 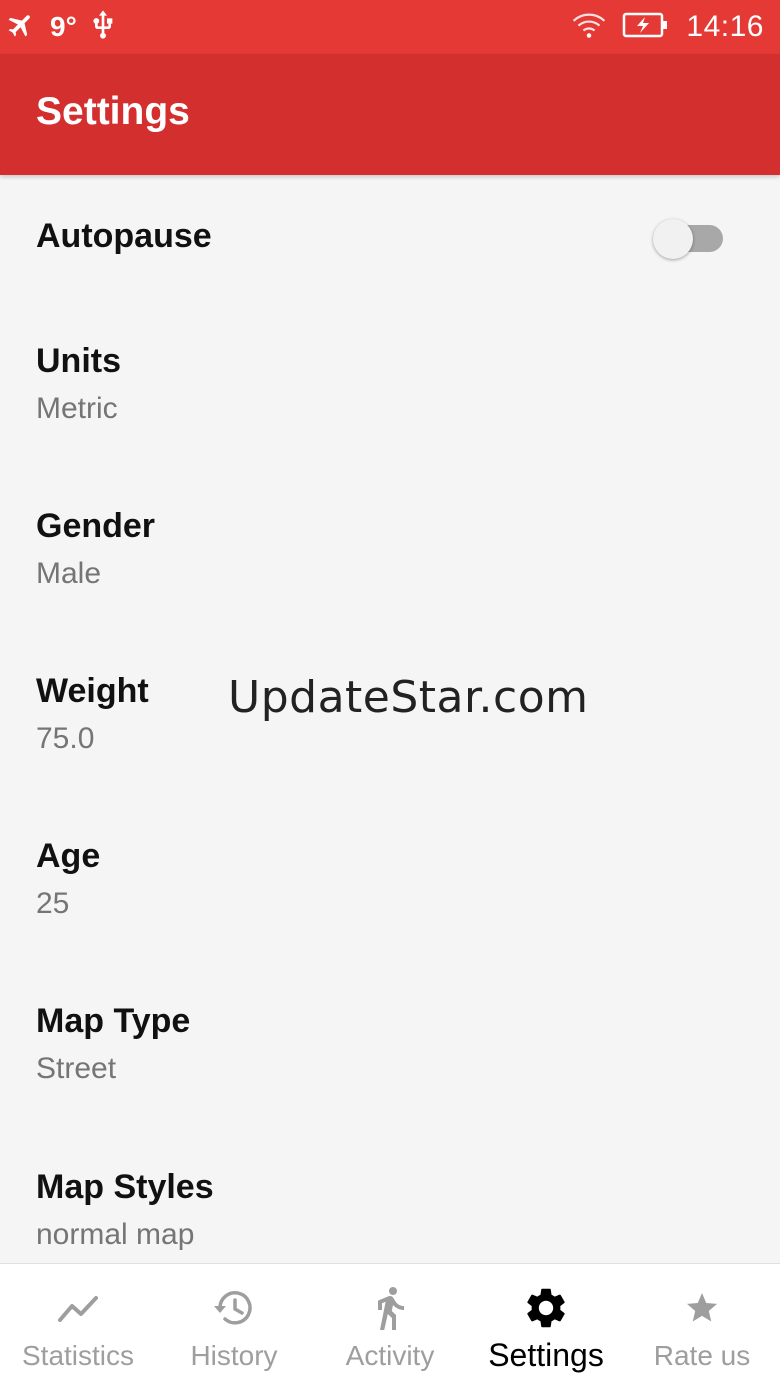 I want to click on trending-chart-icon, so click(x=78, y=1308).